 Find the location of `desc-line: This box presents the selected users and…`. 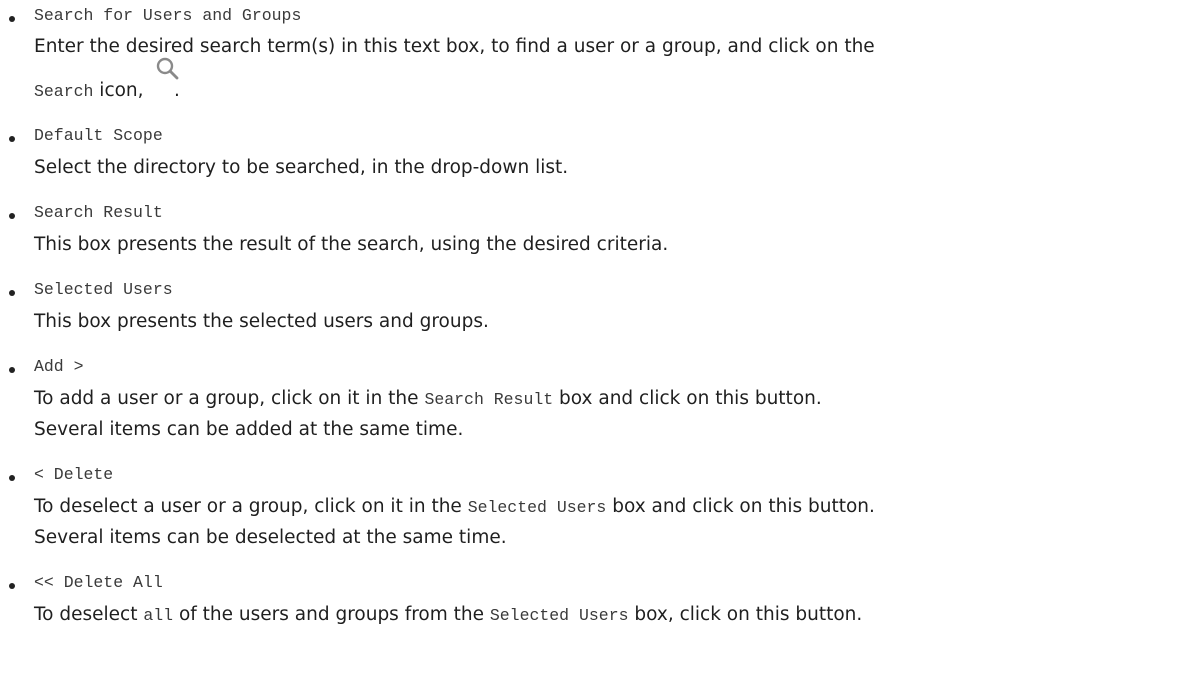

desc-line: This box presents the selected users and… is located at coordinates (261, 321).